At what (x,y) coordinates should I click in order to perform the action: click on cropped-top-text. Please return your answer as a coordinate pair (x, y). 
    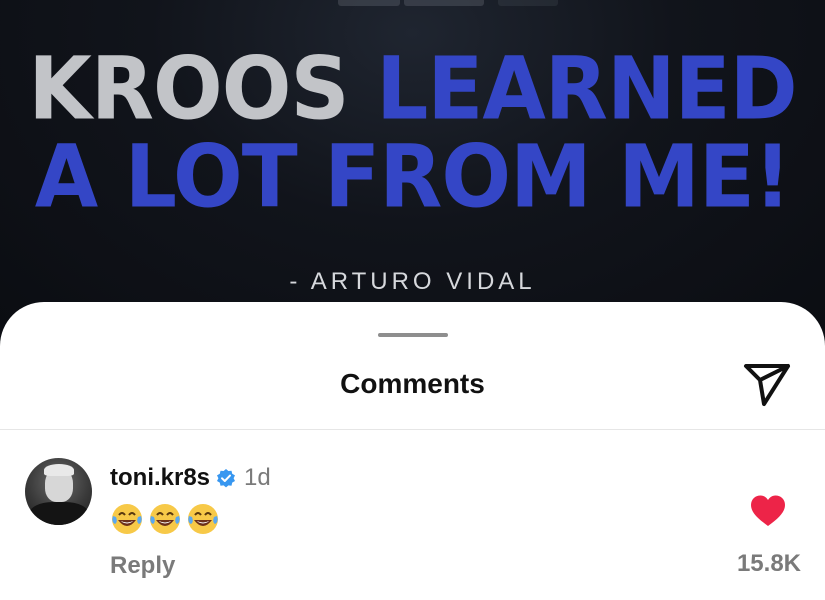
    Looking at the image, I should click on (412, 8).